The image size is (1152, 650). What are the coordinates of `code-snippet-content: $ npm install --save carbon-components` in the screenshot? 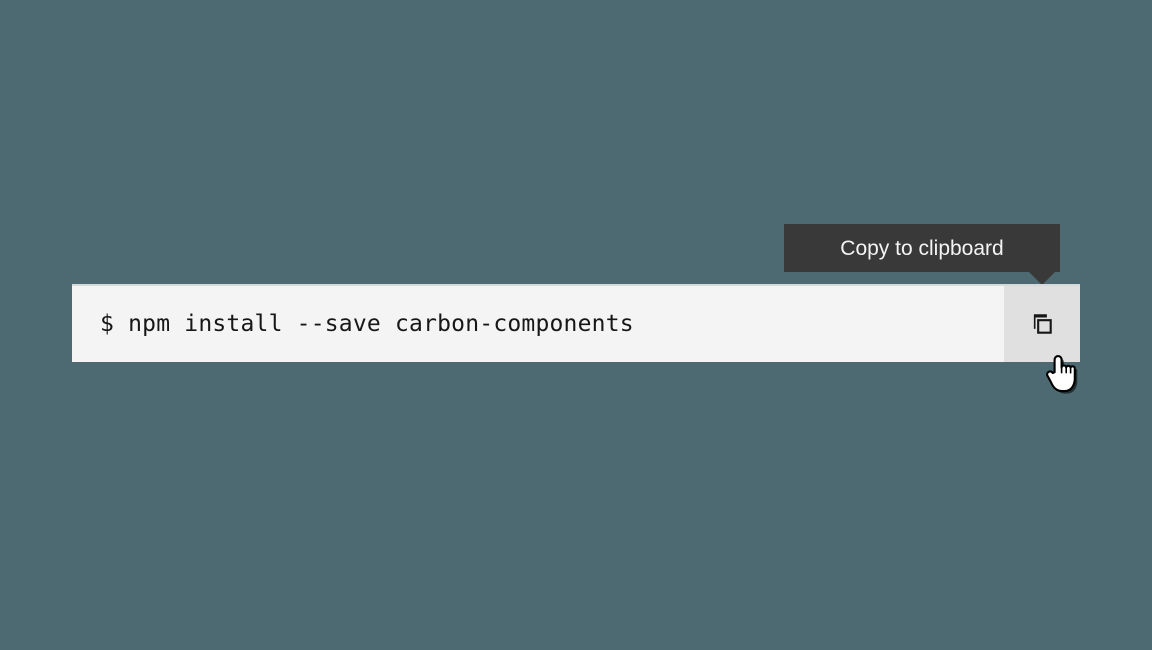 It's located at (538, 324).